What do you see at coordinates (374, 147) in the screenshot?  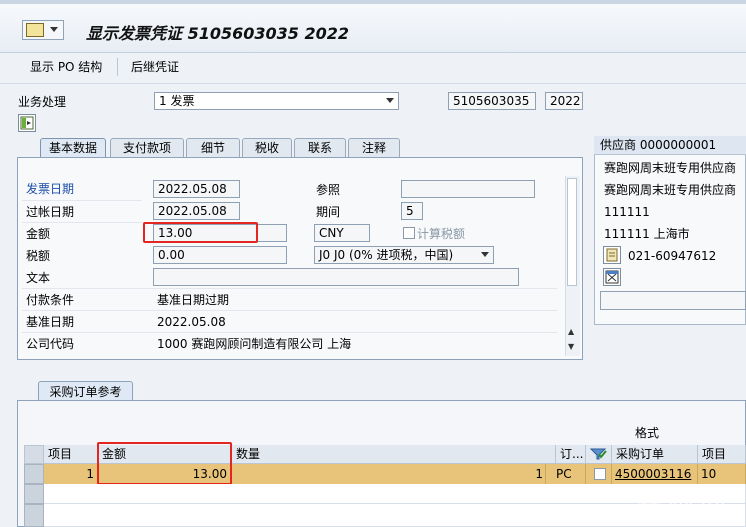 I see `tab-notes: 注释` at bounding box center [374, 147].